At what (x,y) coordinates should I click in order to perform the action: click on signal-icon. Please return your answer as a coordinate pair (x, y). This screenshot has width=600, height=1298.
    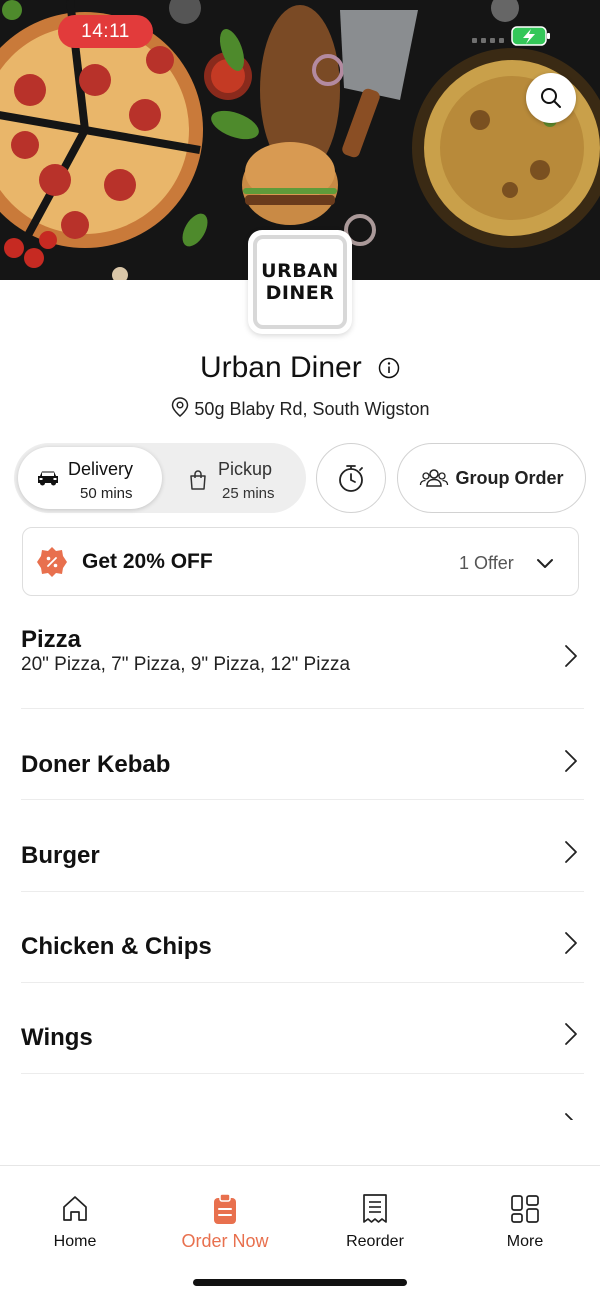
    Looking at the image, I should click on (488, 40).